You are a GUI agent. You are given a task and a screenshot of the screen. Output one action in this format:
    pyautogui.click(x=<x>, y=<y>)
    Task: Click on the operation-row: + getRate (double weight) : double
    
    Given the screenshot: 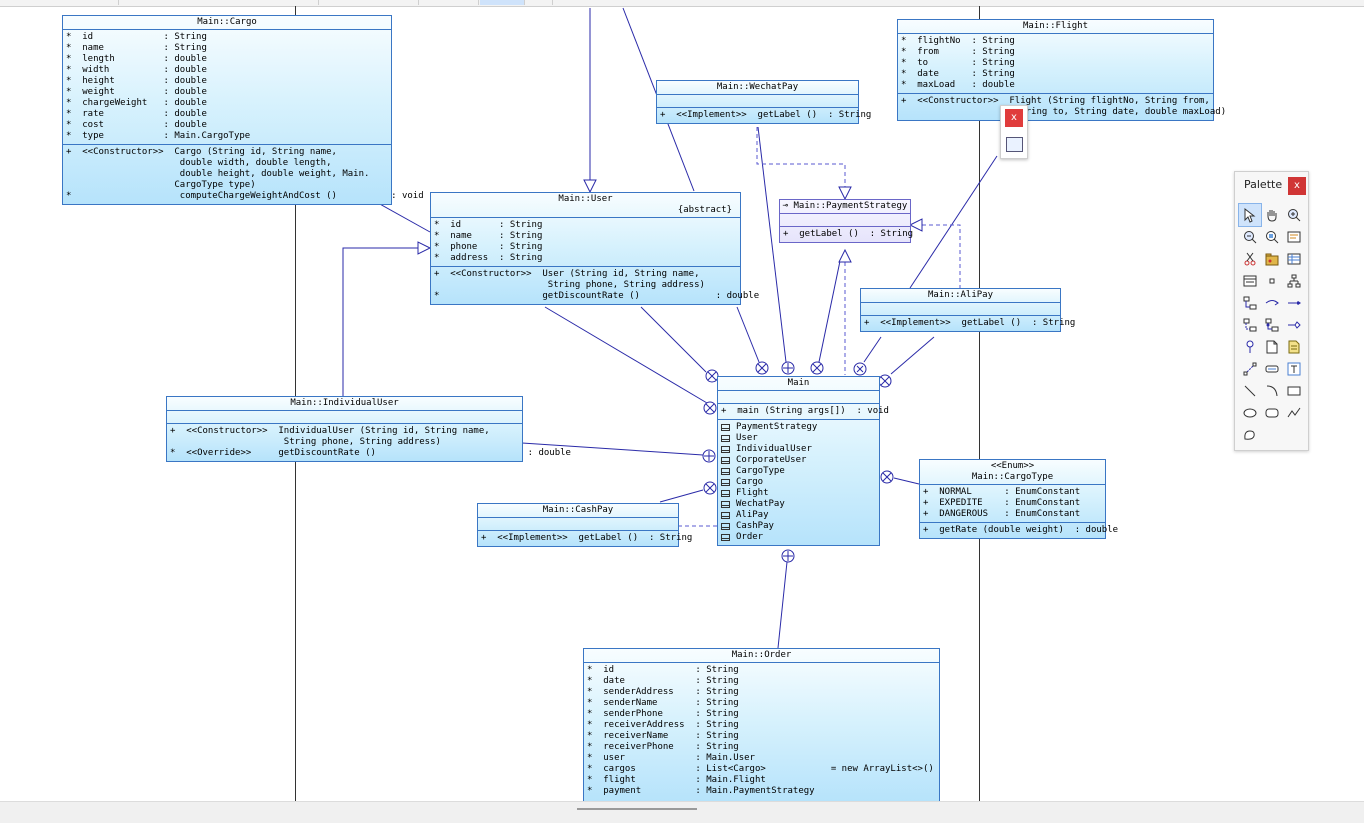 What is the action you would take?
    pyautogui.click(x=1020, y=530)
    